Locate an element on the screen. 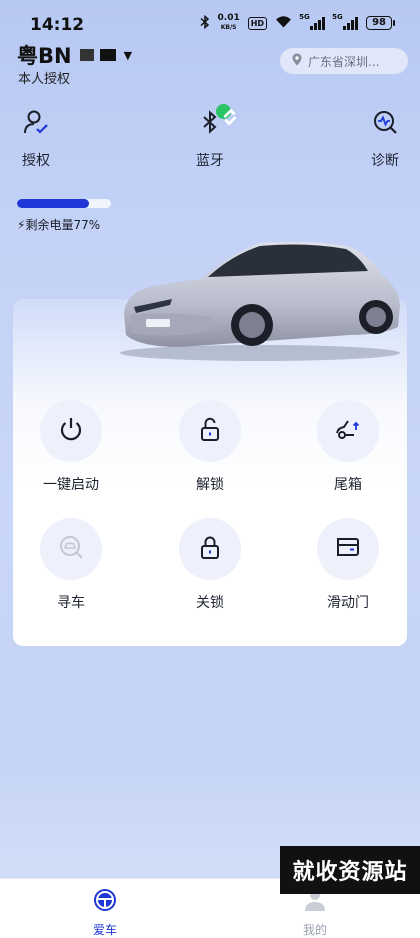 The image size is (420, 938). lock-icon is located at coordinates (210, 549).